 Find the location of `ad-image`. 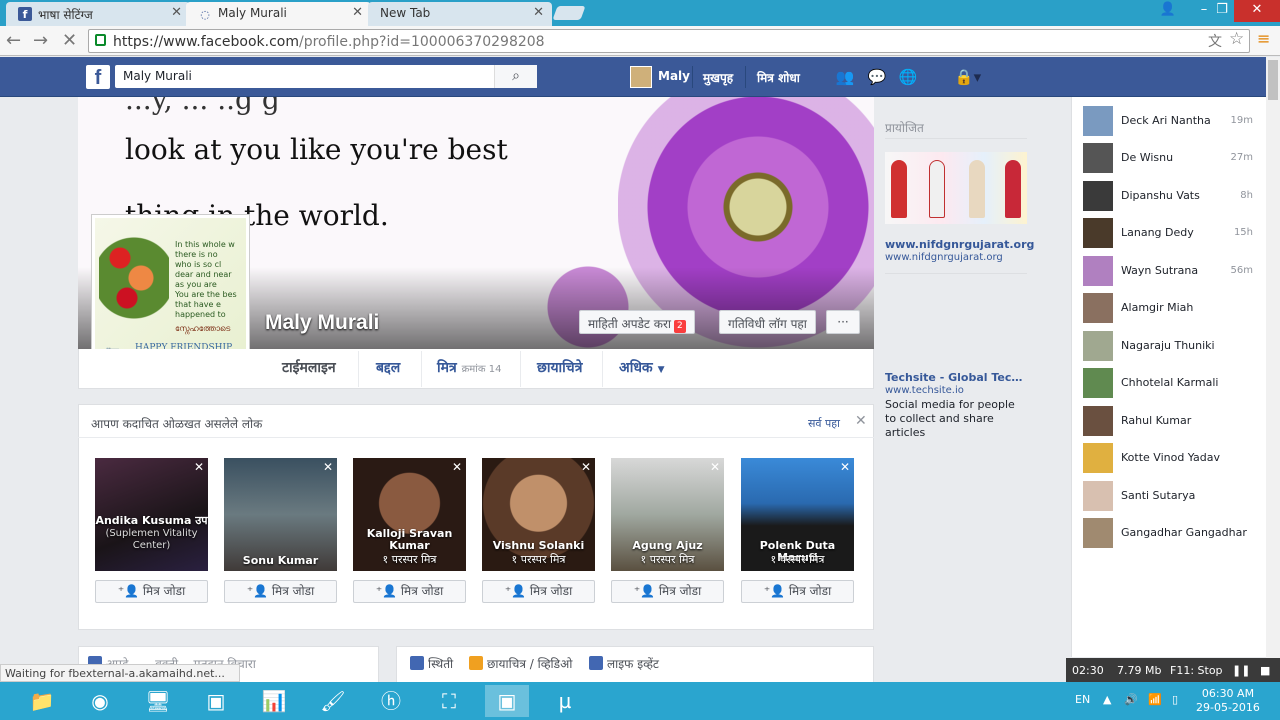

ad-image is located at coordinates (956, 188).